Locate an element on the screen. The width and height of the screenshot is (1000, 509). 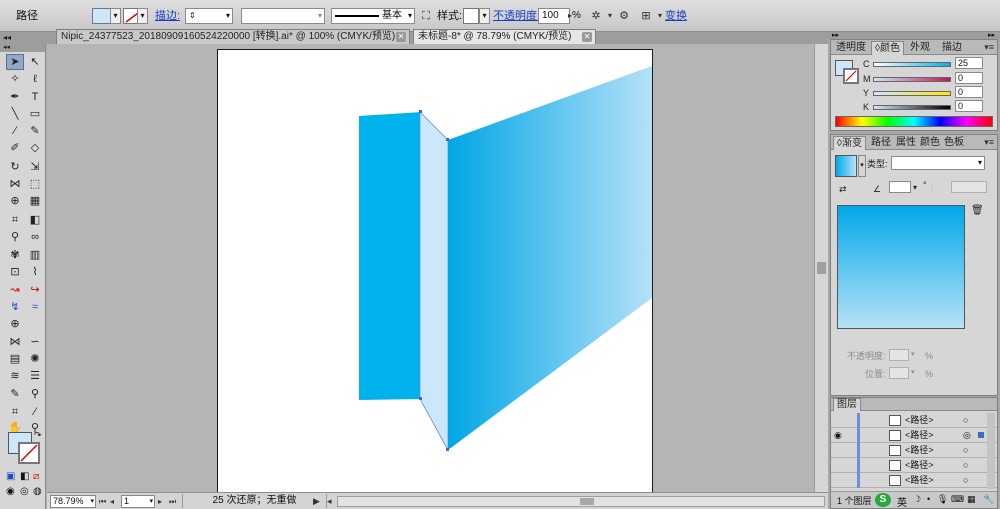
warp-tool-icon: ⋈ is located at coordinates (15, 342).